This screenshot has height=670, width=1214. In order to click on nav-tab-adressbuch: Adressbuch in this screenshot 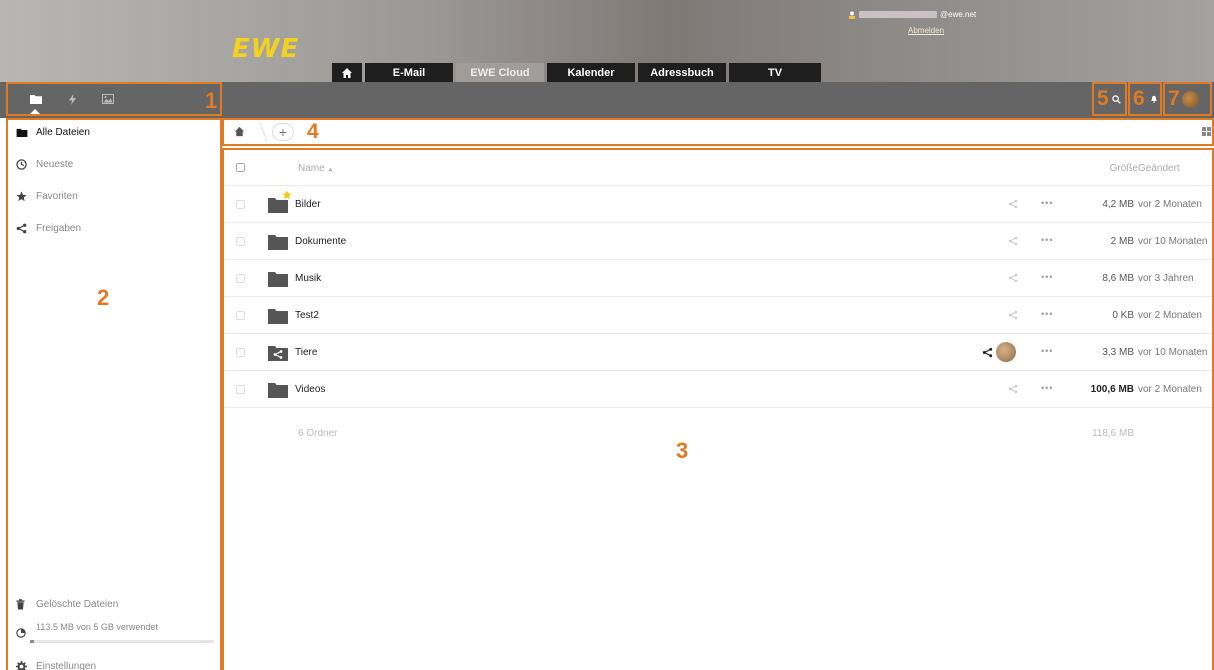, I will do `click(682, 72)`.